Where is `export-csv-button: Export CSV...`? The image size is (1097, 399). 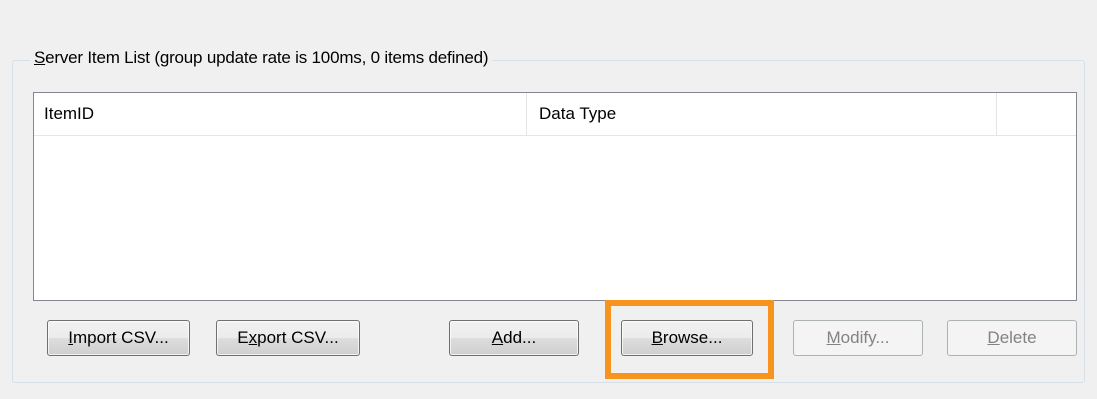 export-csv-button: Export CSV... is located at coordinates (288, 338).